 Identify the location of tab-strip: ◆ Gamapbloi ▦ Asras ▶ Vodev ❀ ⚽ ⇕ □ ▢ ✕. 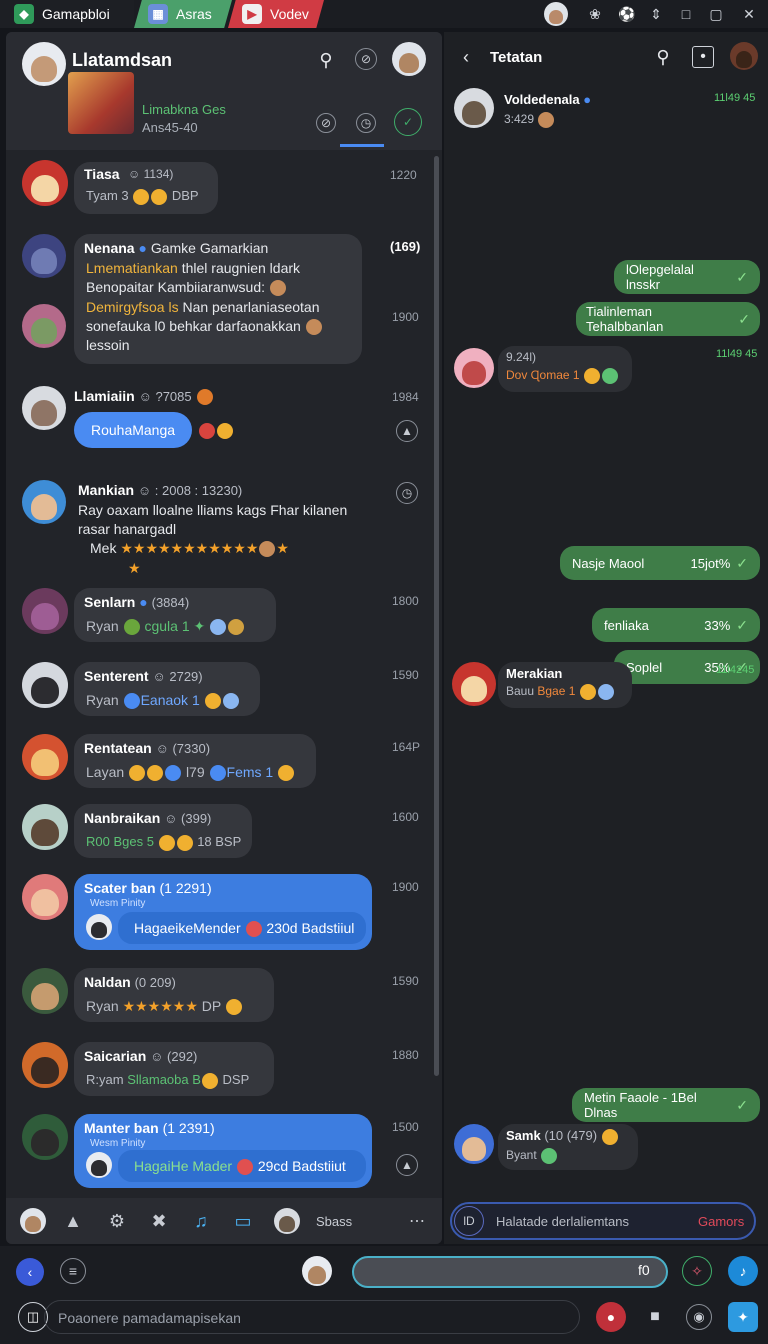
(384, 14).